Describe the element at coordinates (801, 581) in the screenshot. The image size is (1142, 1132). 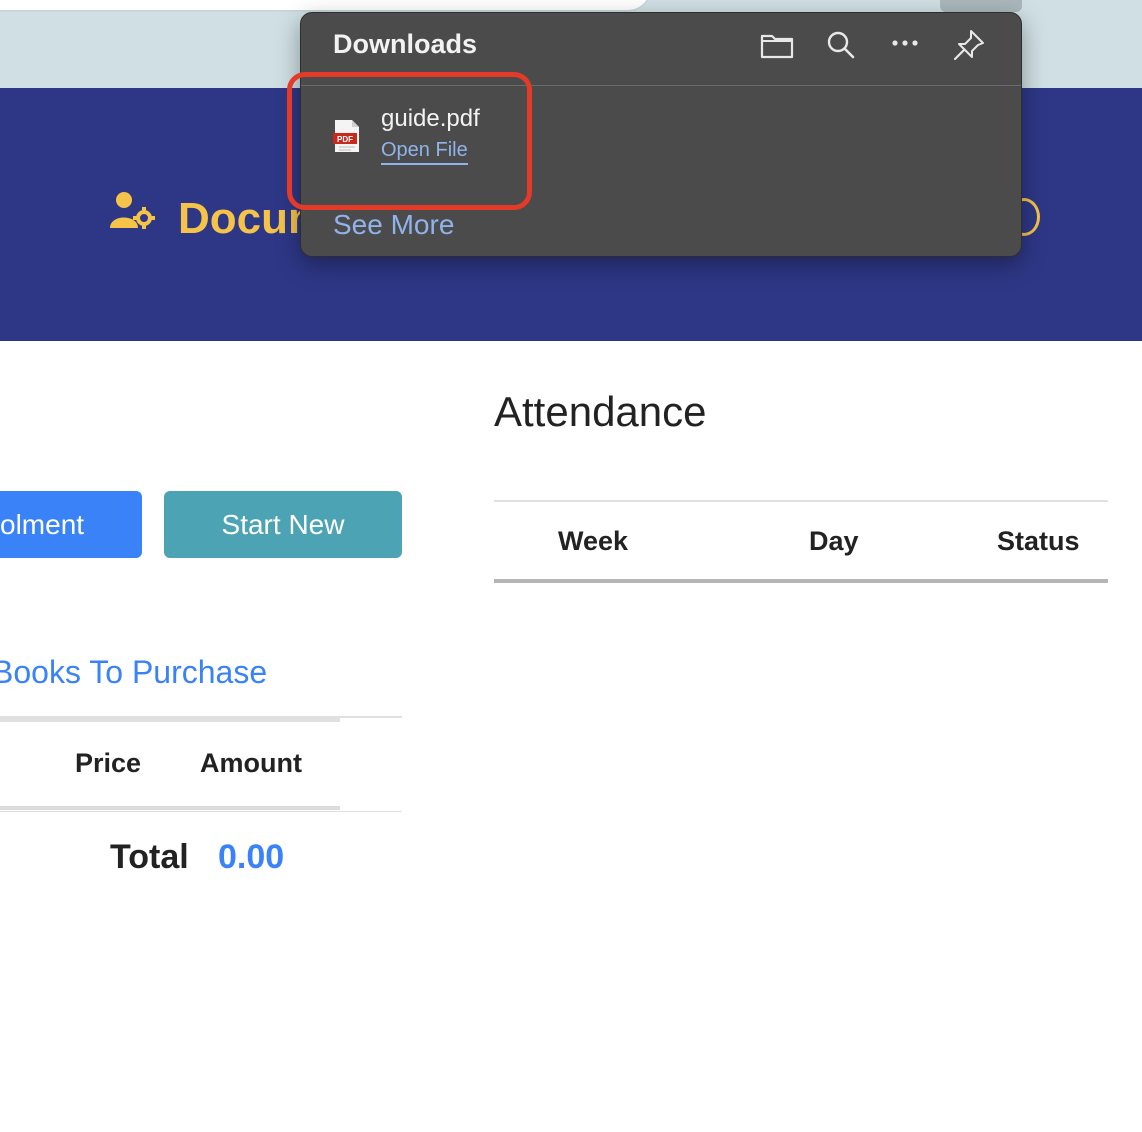
I see `attendance-table-header-bottom` at that location.